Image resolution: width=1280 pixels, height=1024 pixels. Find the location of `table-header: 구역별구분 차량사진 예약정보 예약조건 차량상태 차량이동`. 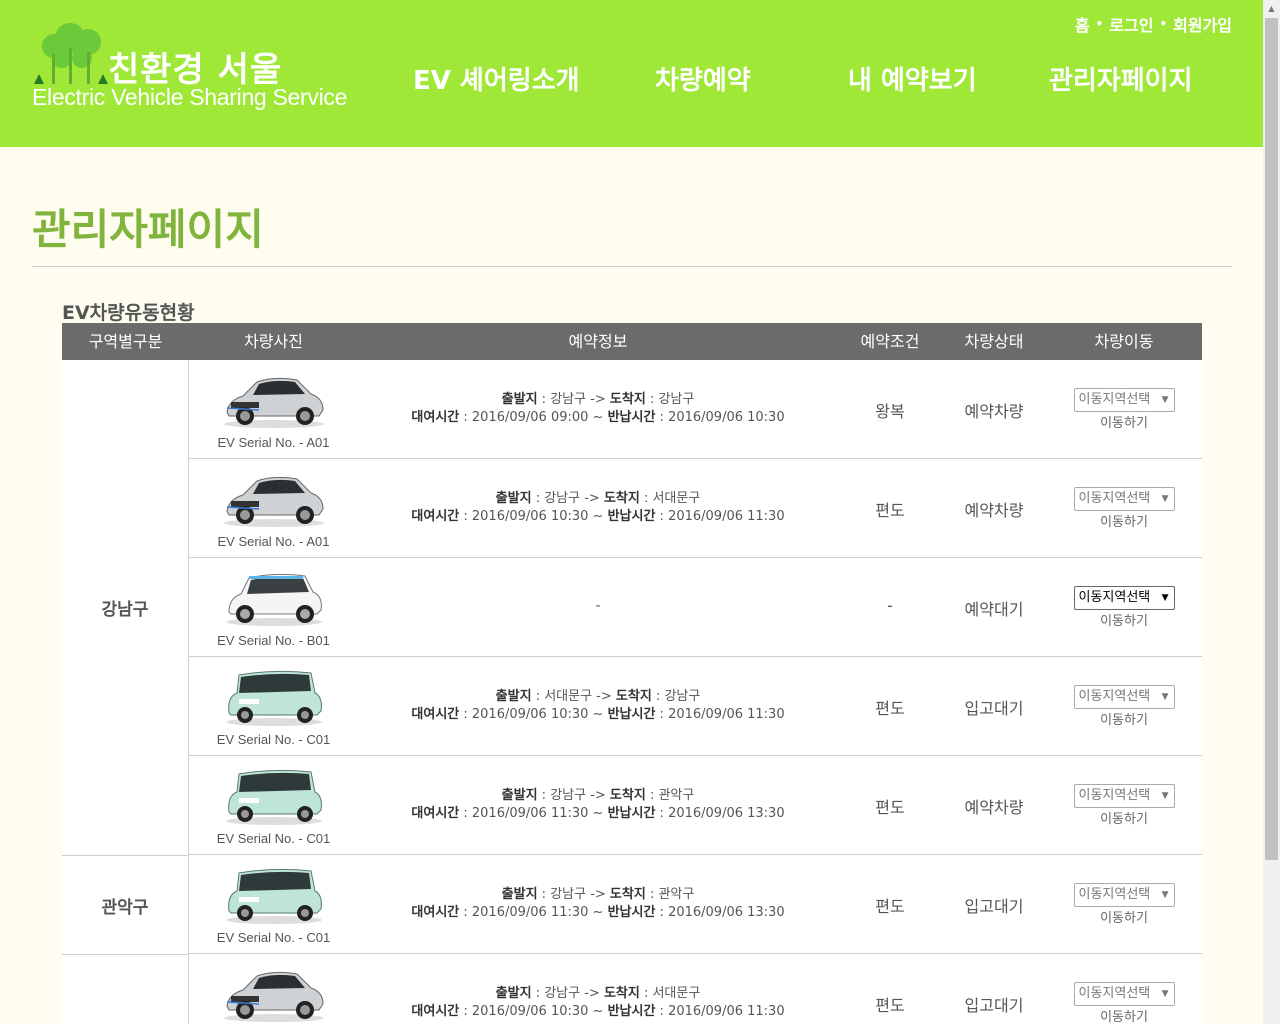

table-header: 구역별구분 차량사진 예약정보 예약조건 차량상태 차량이동 is located at coordinates (632, 341).